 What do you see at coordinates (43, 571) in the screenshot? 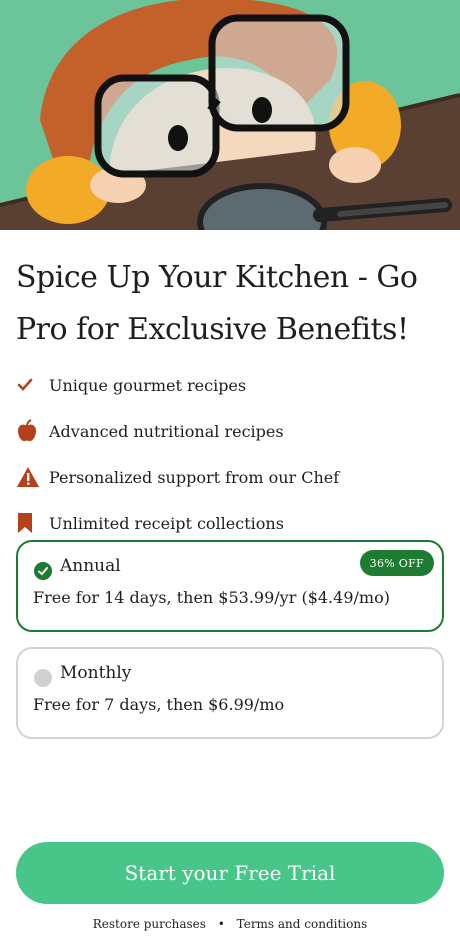
I see `radio-checked-icon` at bounding box center [43, 571].